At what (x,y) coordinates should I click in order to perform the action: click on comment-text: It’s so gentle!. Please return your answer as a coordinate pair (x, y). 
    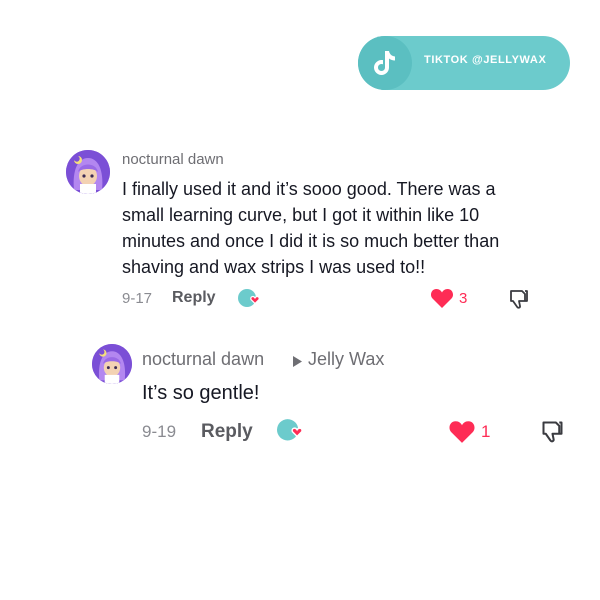
    Looking at the image, I should click on (201, 393).